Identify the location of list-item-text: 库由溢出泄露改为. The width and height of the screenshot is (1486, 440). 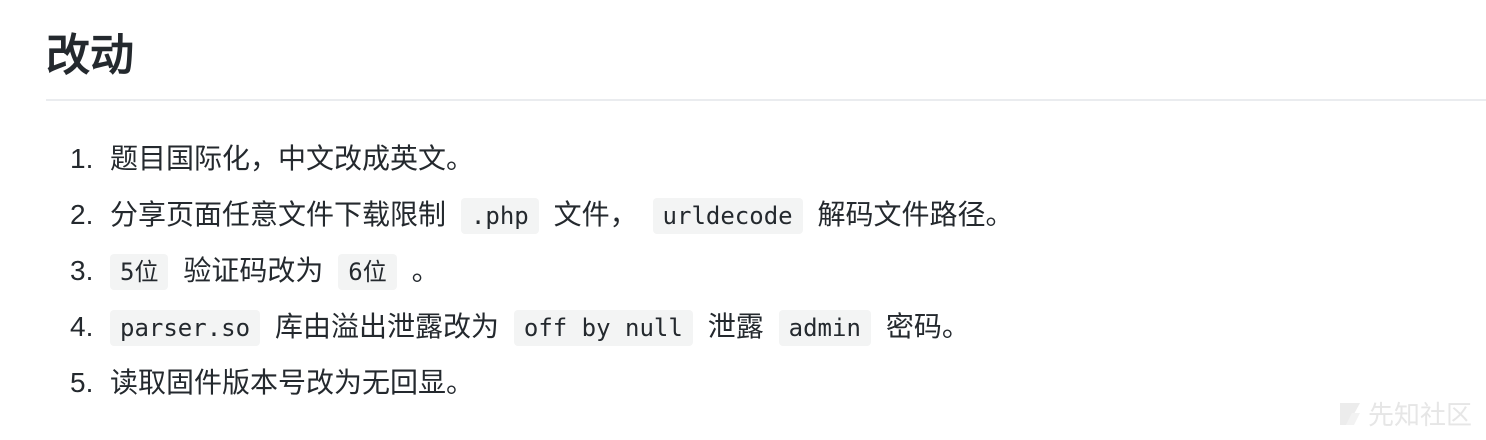
(386, 326).